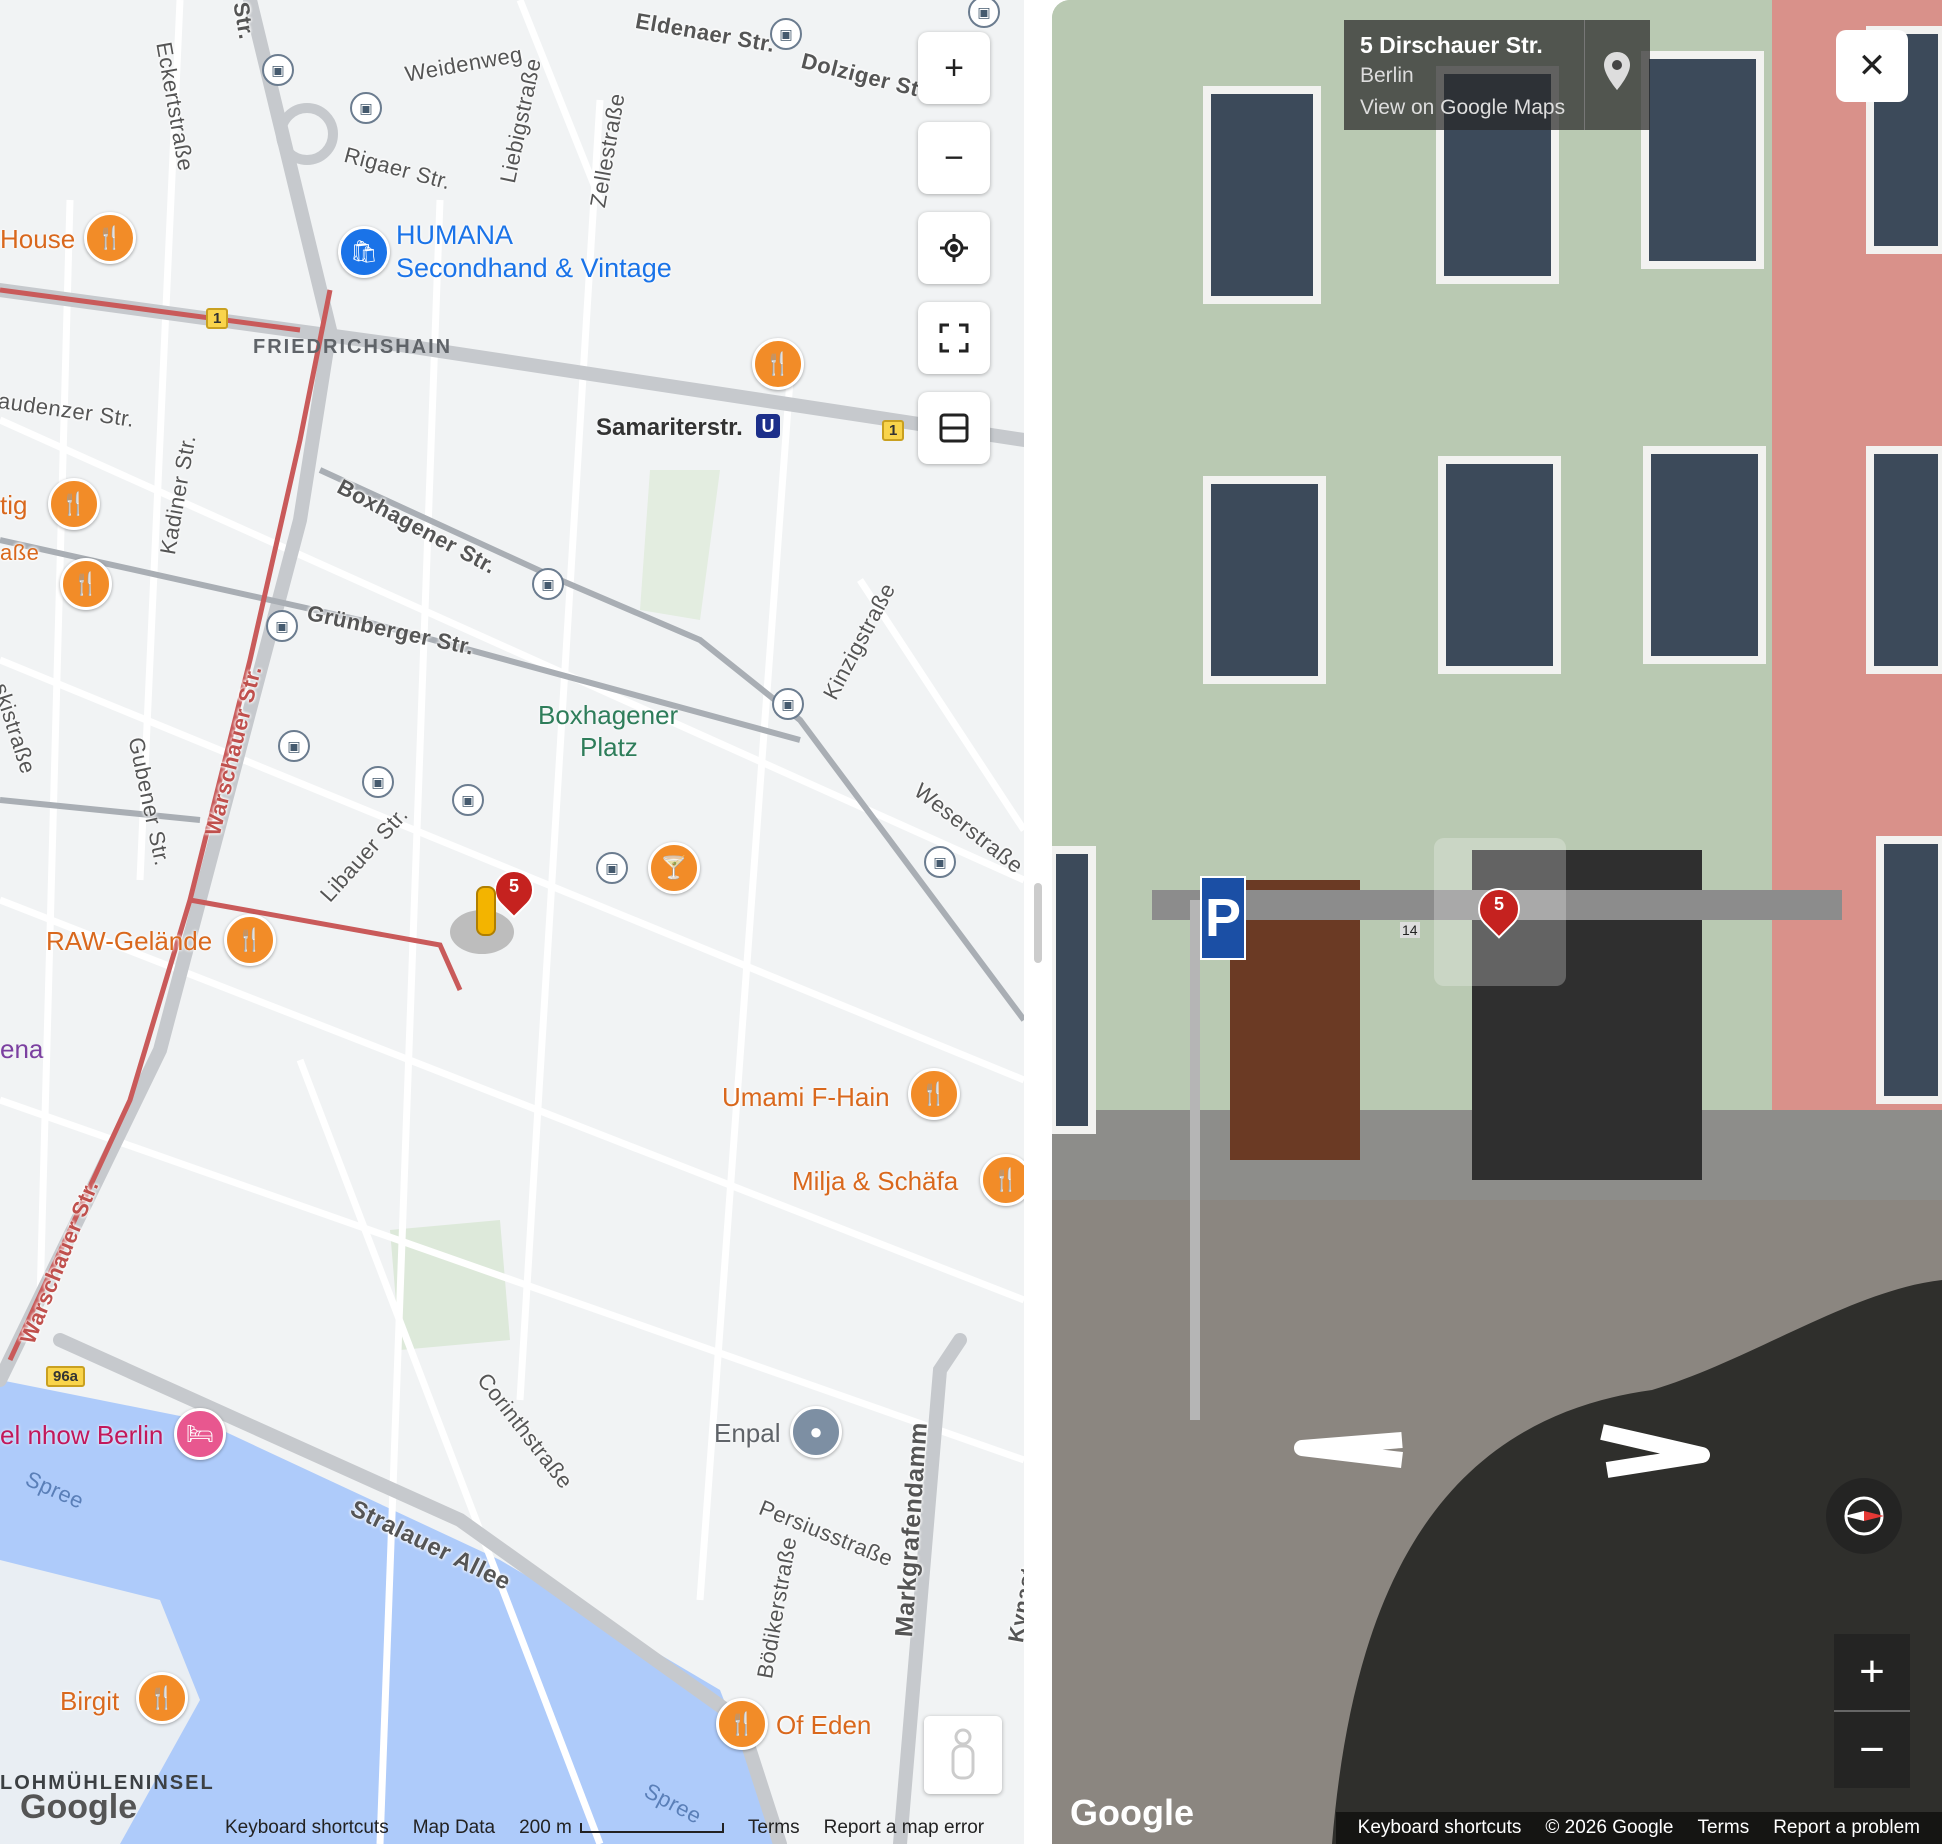 This screenshot has height=1844, width=1942. What do you see at coordinates (545, 1828) in the screenshot?
I see `scale-label: 200 m` at bounding box center [545, 1828].